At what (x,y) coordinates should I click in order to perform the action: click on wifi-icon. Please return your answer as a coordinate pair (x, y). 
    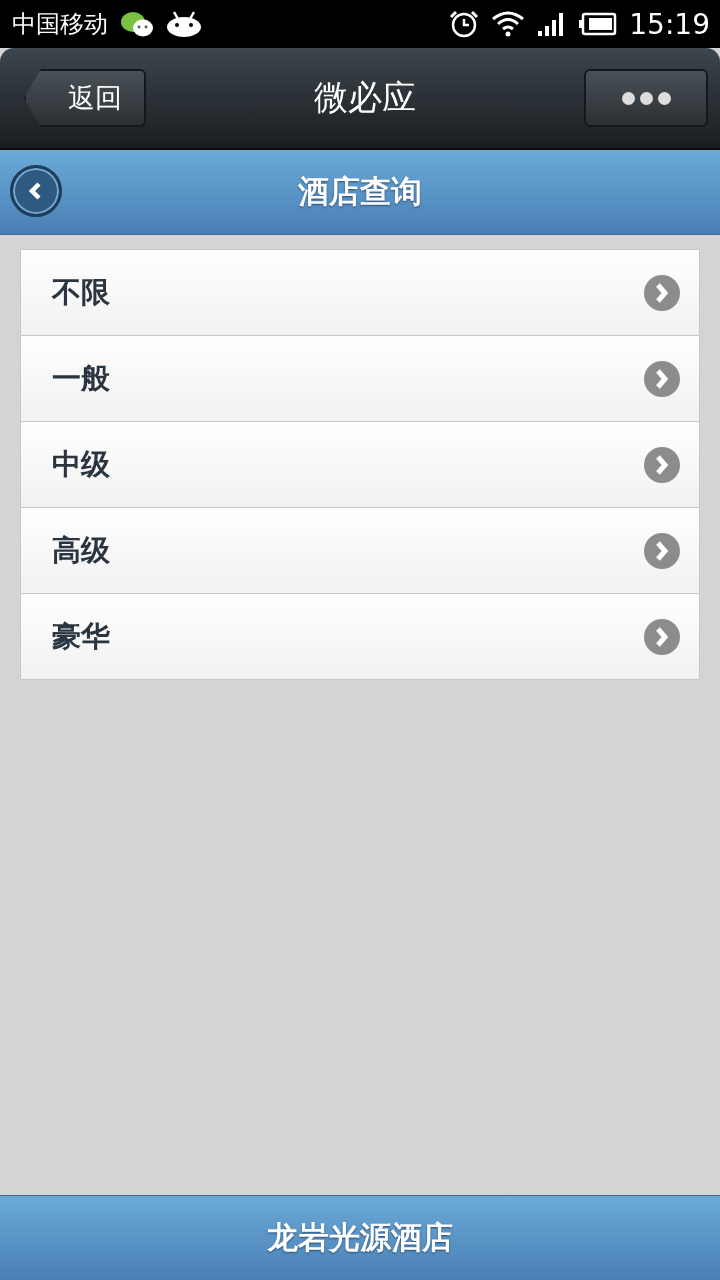
    Looking at the image, I should click on (508, 24).